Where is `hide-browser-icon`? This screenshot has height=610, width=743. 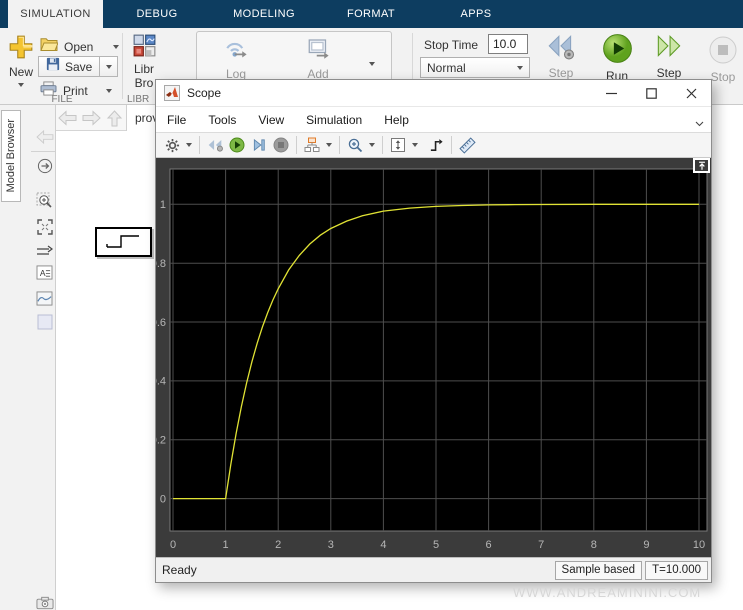 hide-browser-icon is located at coordinates (44, 165).